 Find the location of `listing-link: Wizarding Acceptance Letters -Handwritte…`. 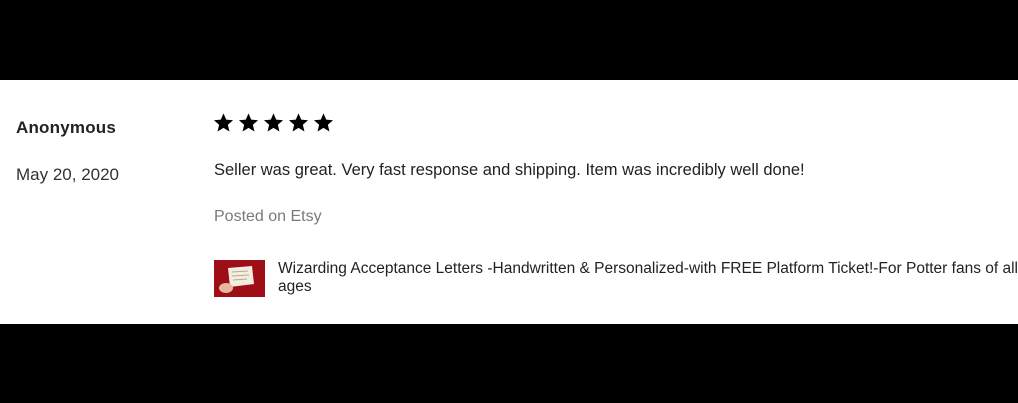

listing-link: Wizarding Acceptance Letters -Handwritte… is located at coordinates (616, 278).